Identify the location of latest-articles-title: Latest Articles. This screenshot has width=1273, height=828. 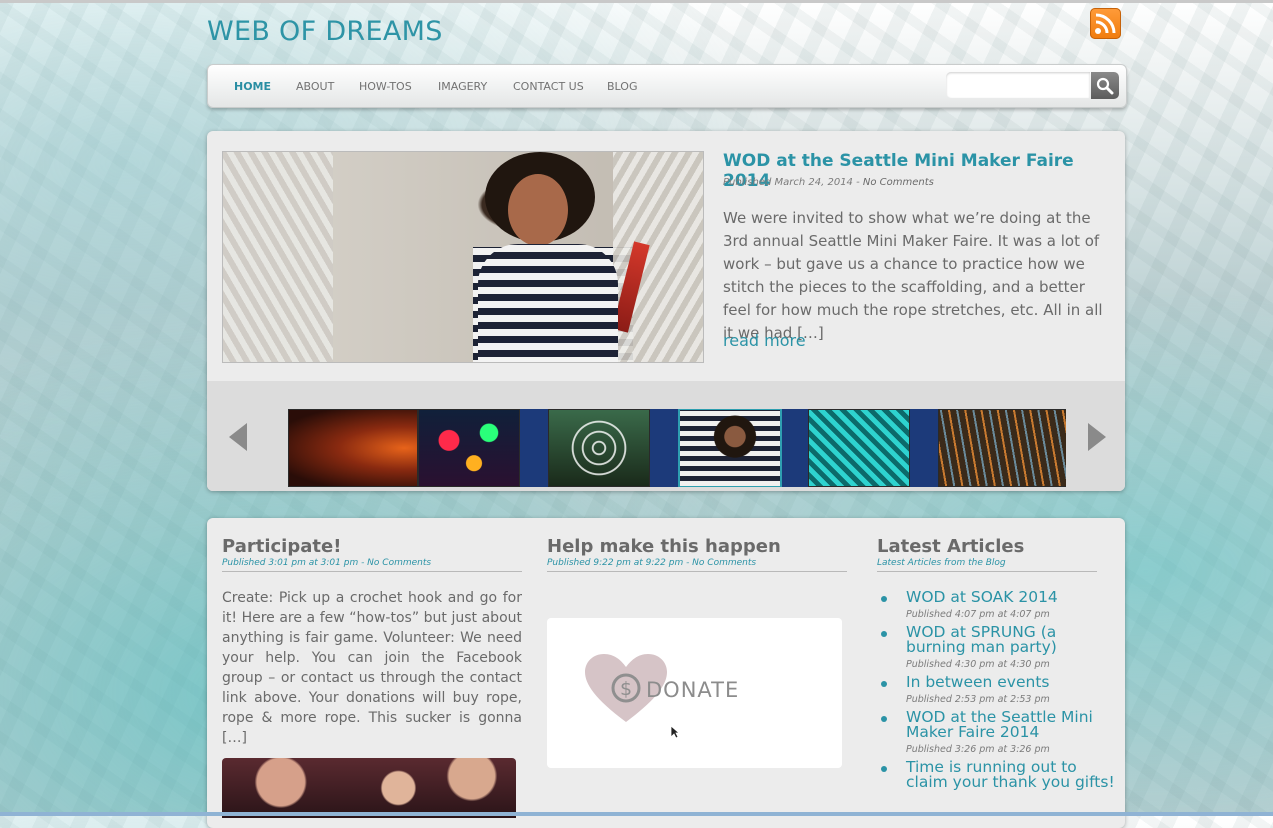
(951, 546).